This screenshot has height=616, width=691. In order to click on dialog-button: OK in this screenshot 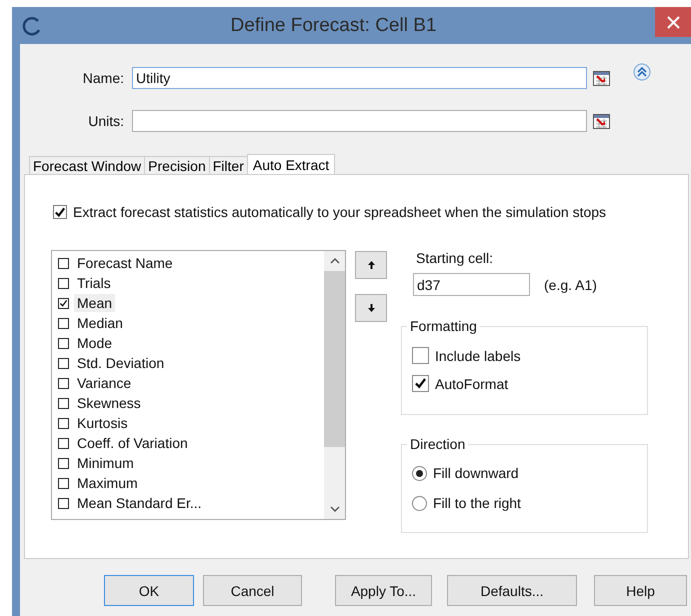, I will do `click(149, 590)`.